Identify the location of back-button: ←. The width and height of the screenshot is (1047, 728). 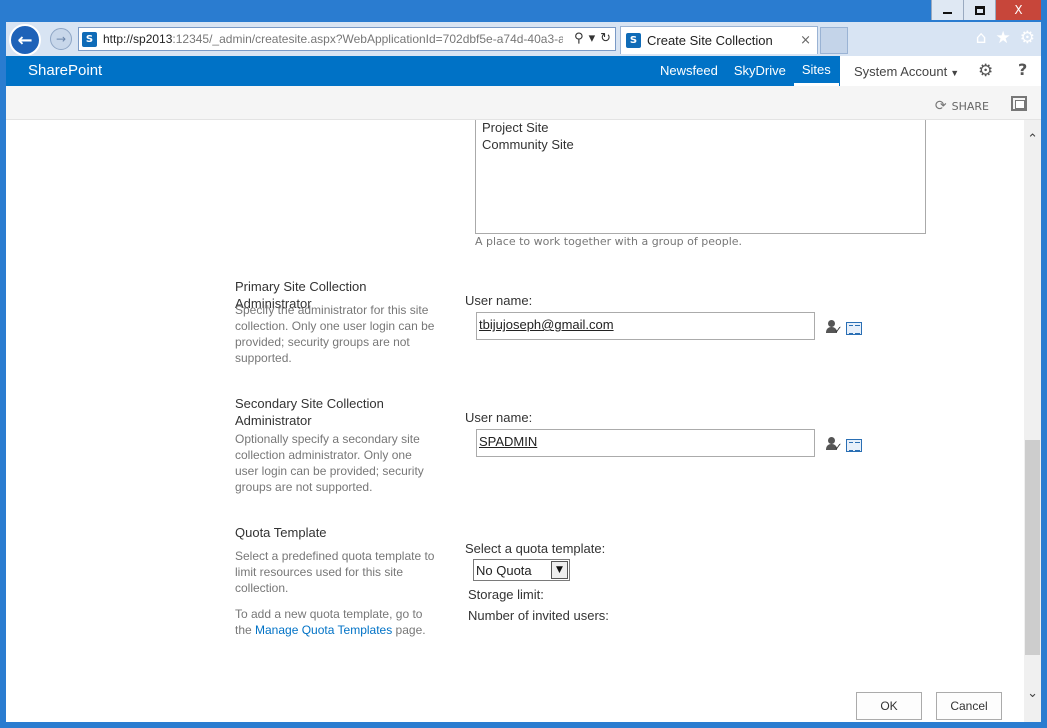
(25, 40).